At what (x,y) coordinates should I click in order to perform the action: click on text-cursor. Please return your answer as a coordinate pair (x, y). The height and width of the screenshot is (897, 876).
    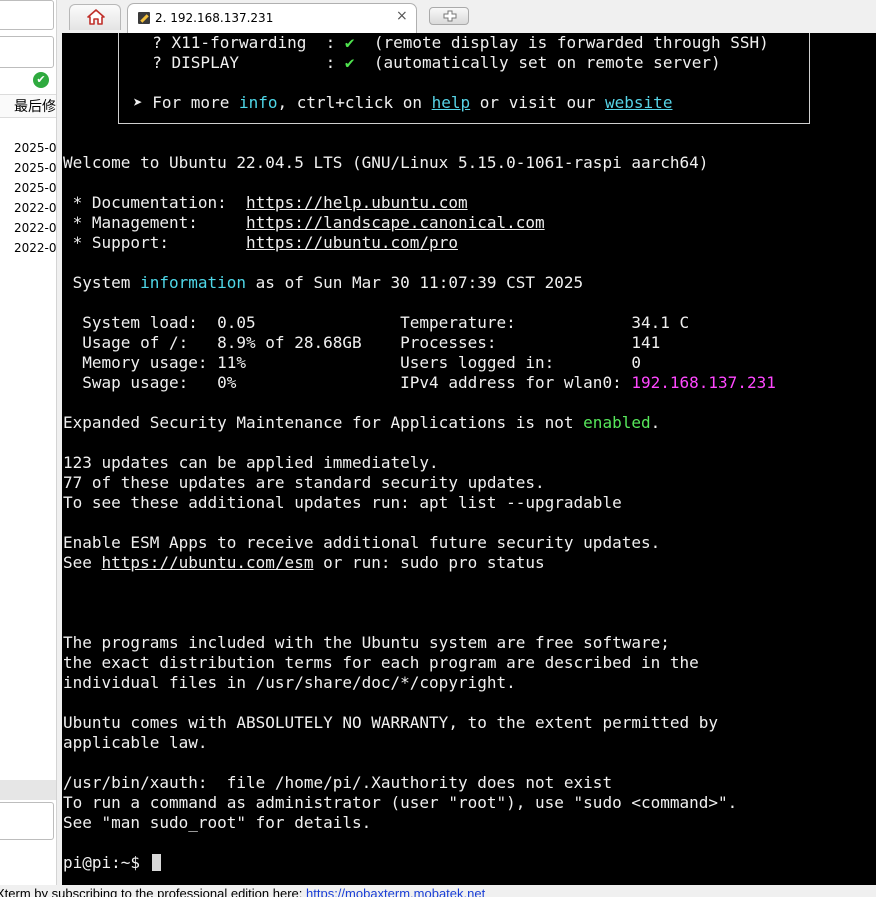
    Looking at the image, I should click on (156, 862).